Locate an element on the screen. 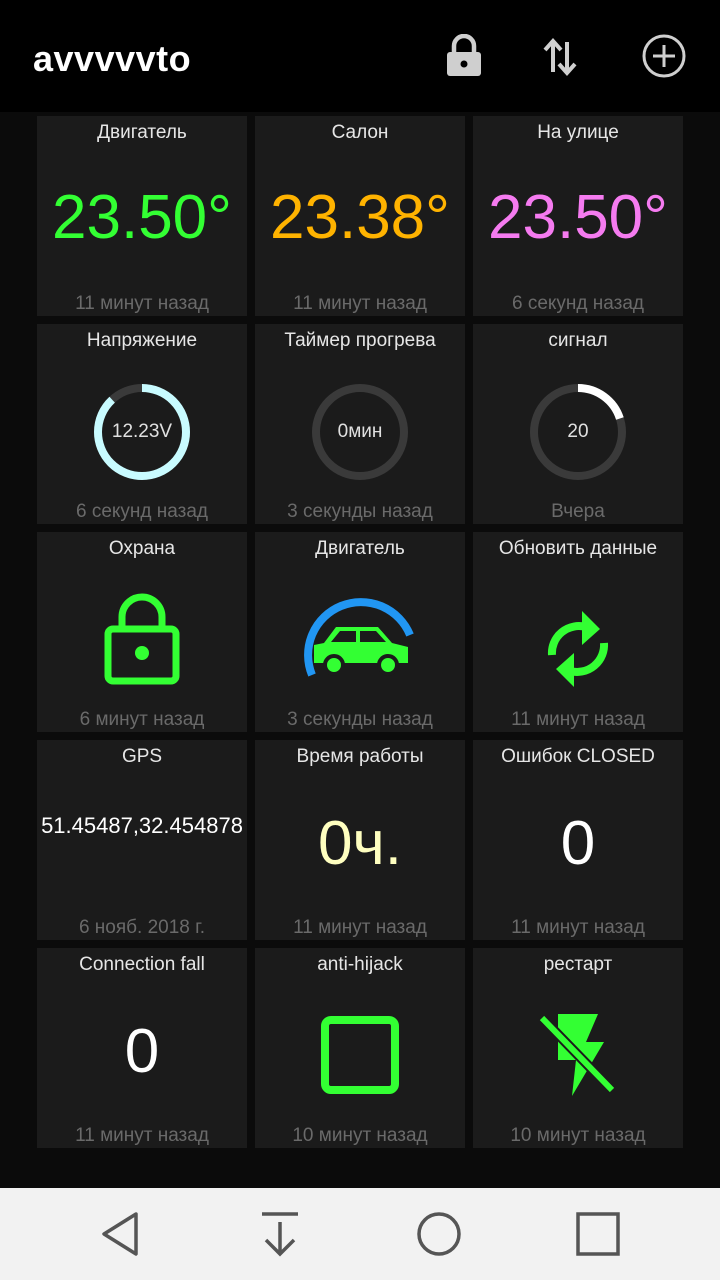 The image size is (720, 1280). voltage-value: 12.23V is located at coordinates (142, 431).